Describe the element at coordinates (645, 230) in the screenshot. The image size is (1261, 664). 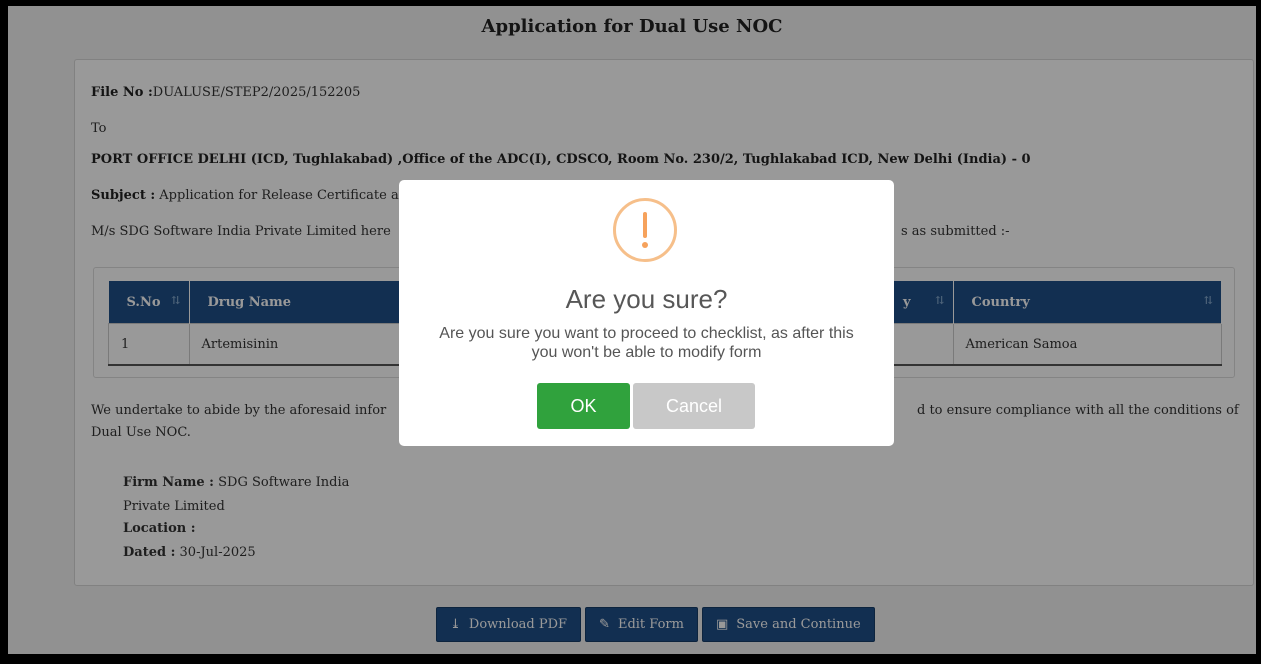
I see `warning-icon` at that location.